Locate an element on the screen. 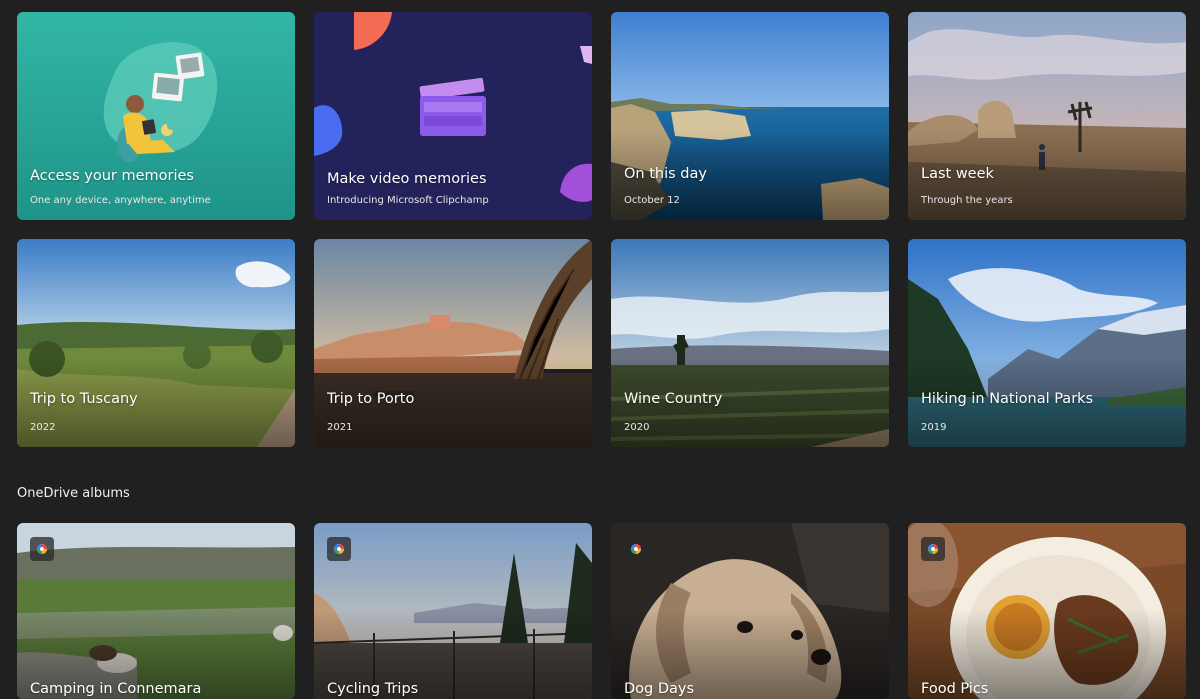 Image resolution: width=1200 pixels, height=699 pixels. section-title-onedrive-albums: OneDrive albums is located at coordinates (73, 493).